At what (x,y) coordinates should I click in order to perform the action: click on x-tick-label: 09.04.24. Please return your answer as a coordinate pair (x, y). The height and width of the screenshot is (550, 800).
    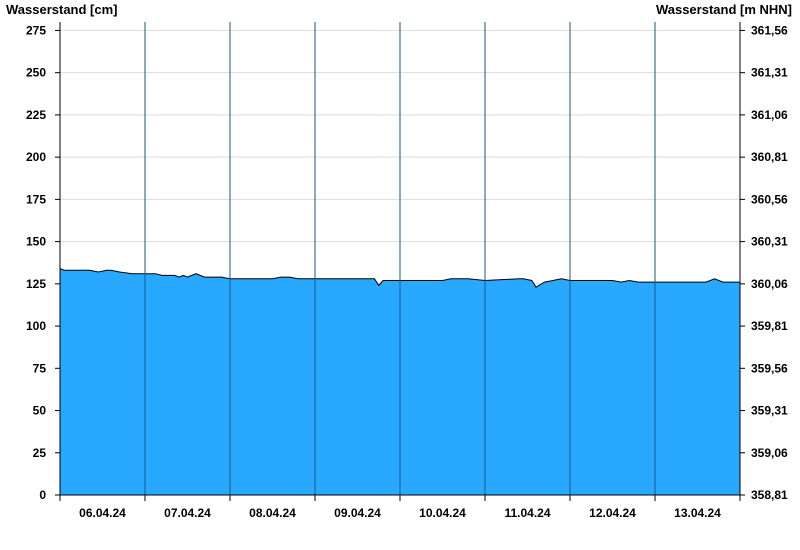
    Looking at the image, I should click on (357, 513).